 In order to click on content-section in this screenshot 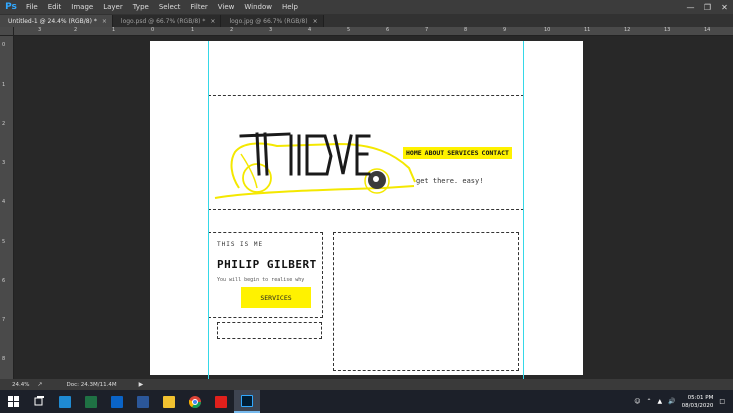, I will do `click(426, 301)`.